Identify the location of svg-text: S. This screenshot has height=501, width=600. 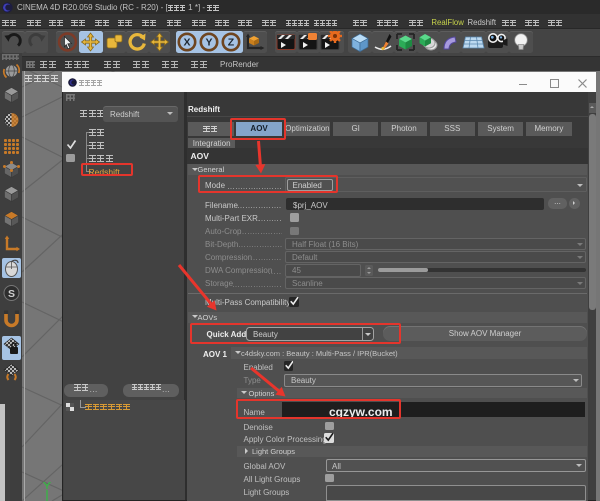
(10, 294).